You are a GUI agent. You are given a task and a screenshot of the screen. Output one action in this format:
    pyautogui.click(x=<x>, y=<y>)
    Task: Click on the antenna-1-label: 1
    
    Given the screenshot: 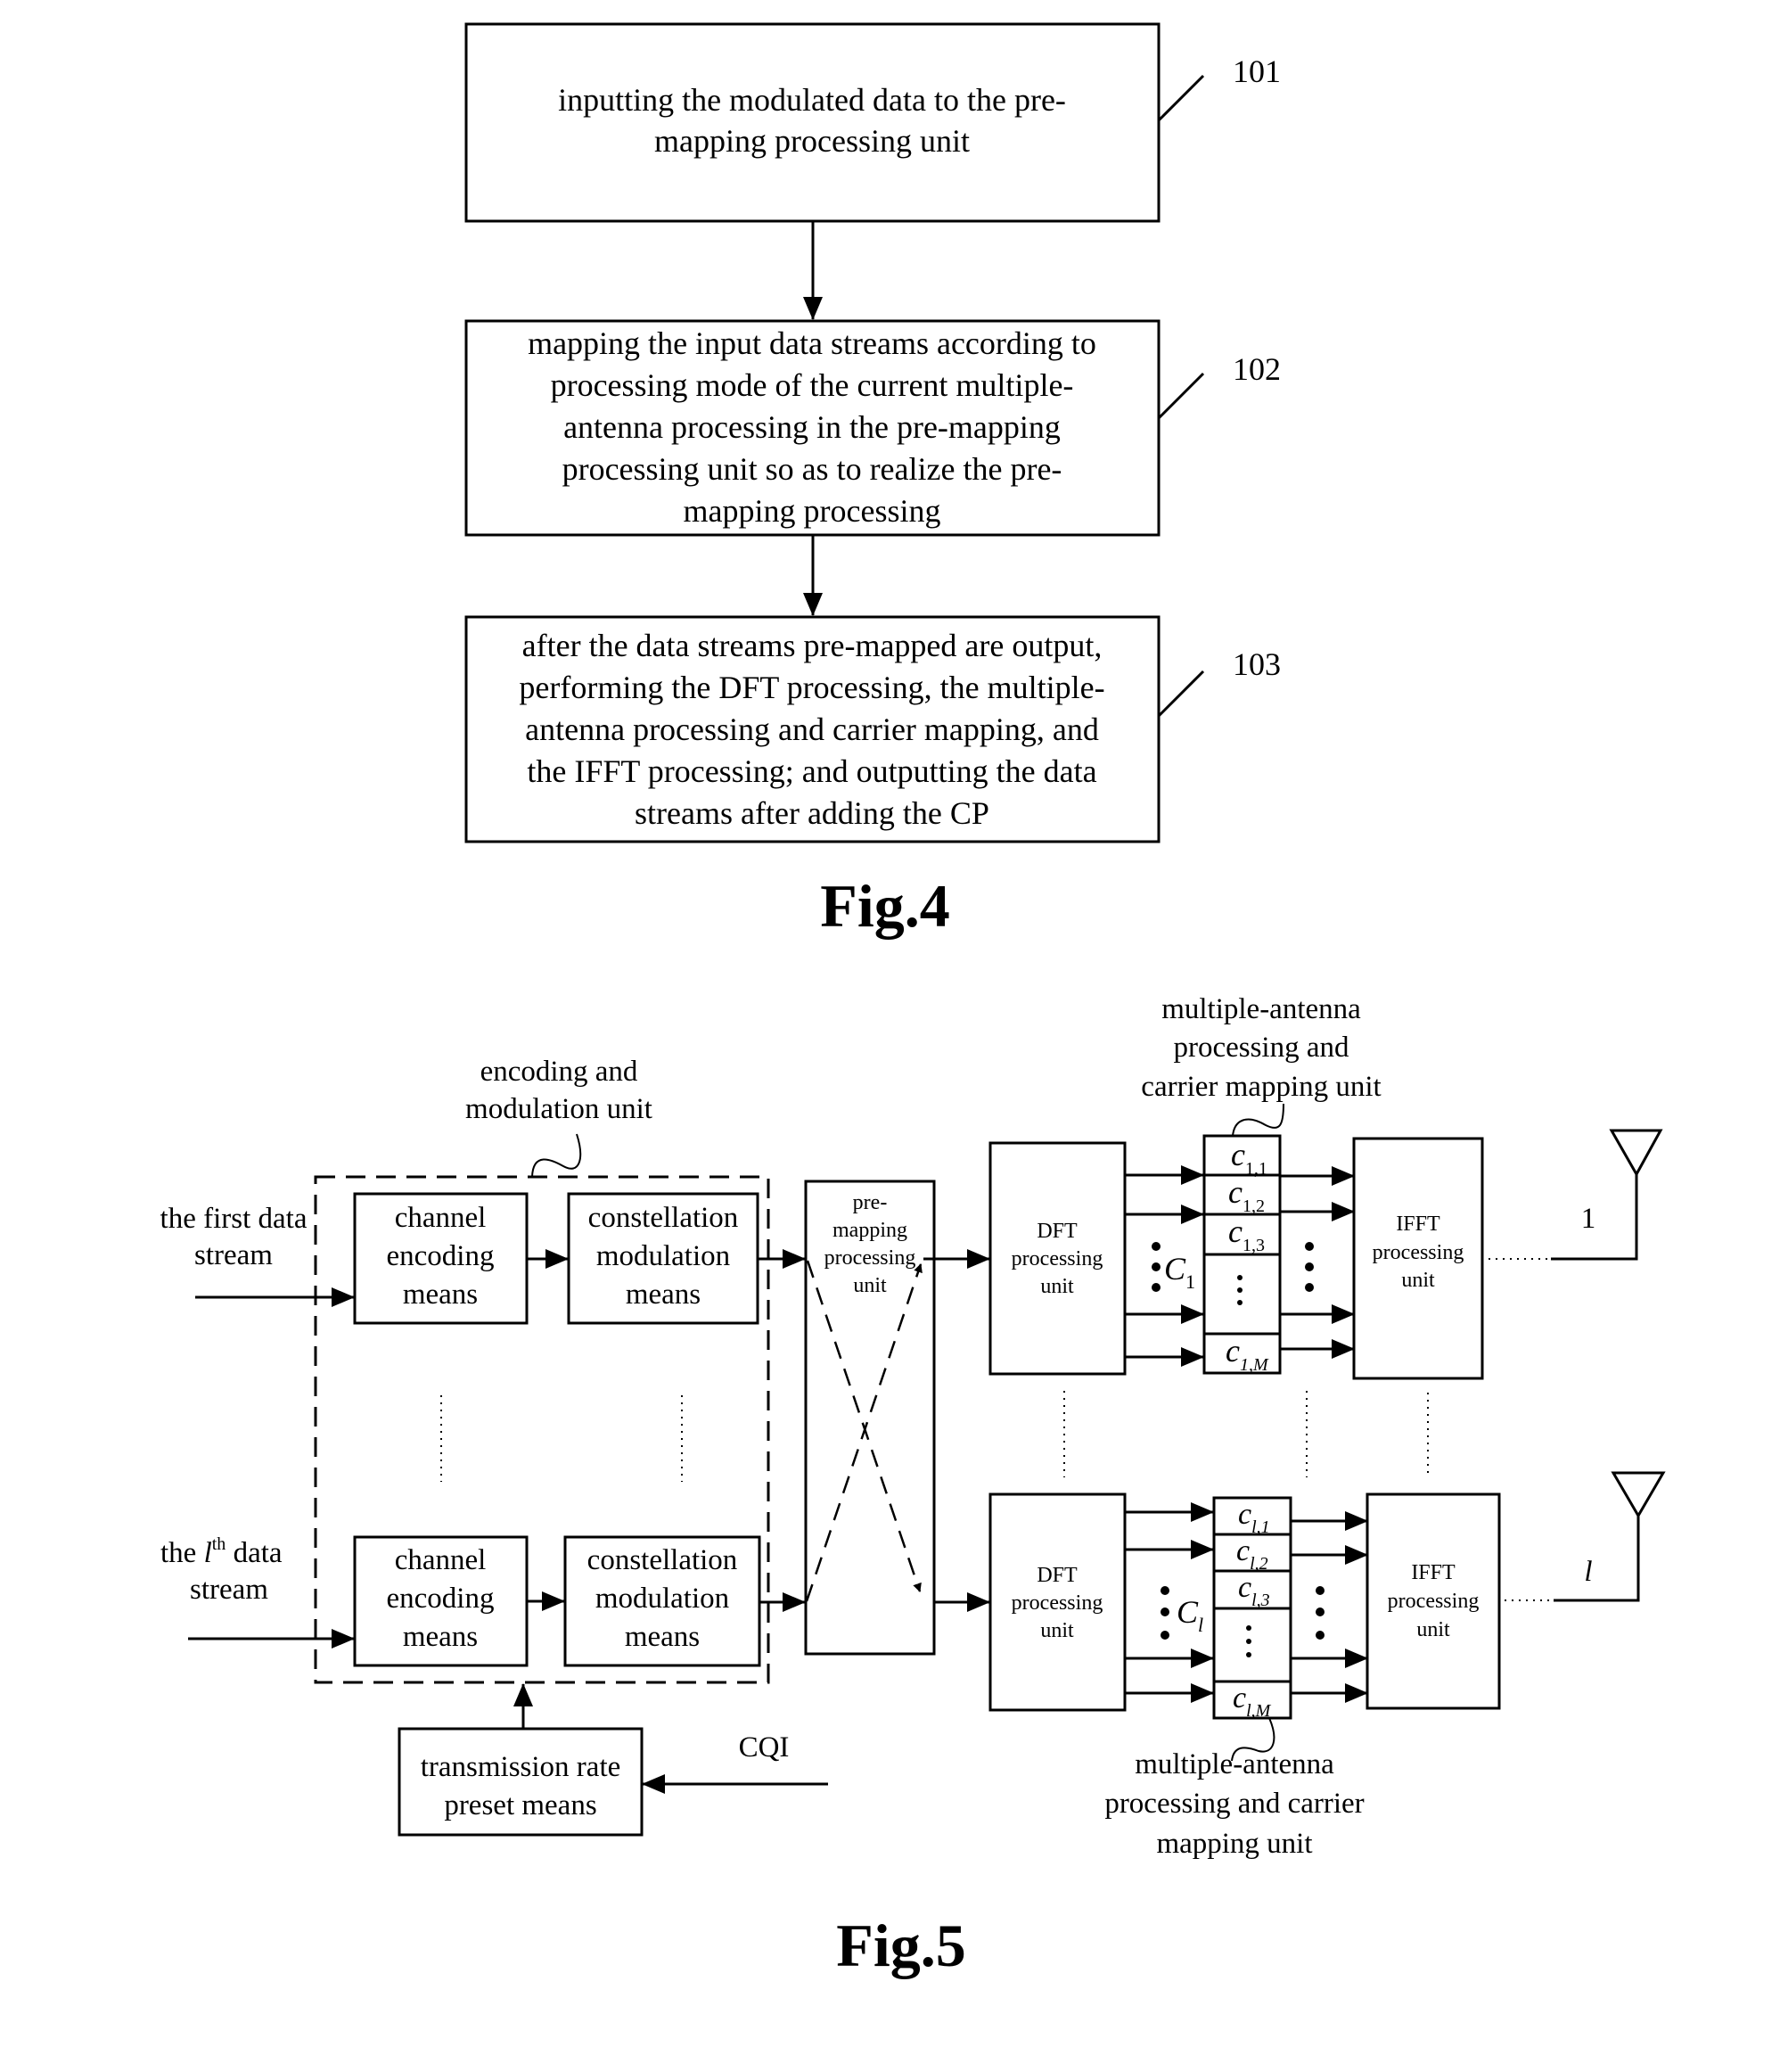 What is the action you would take?
    pyautogui.click(x=1588, y=1219)
    